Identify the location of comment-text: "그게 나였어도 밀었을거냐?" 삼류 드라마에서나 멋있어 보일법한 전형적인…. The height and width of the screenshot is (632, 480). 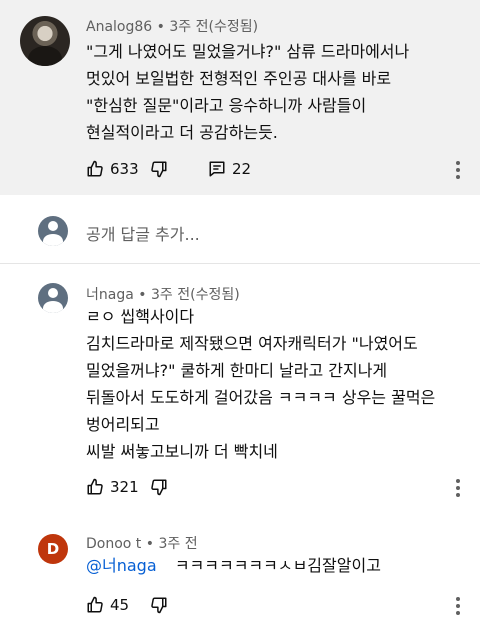
(247, 92).